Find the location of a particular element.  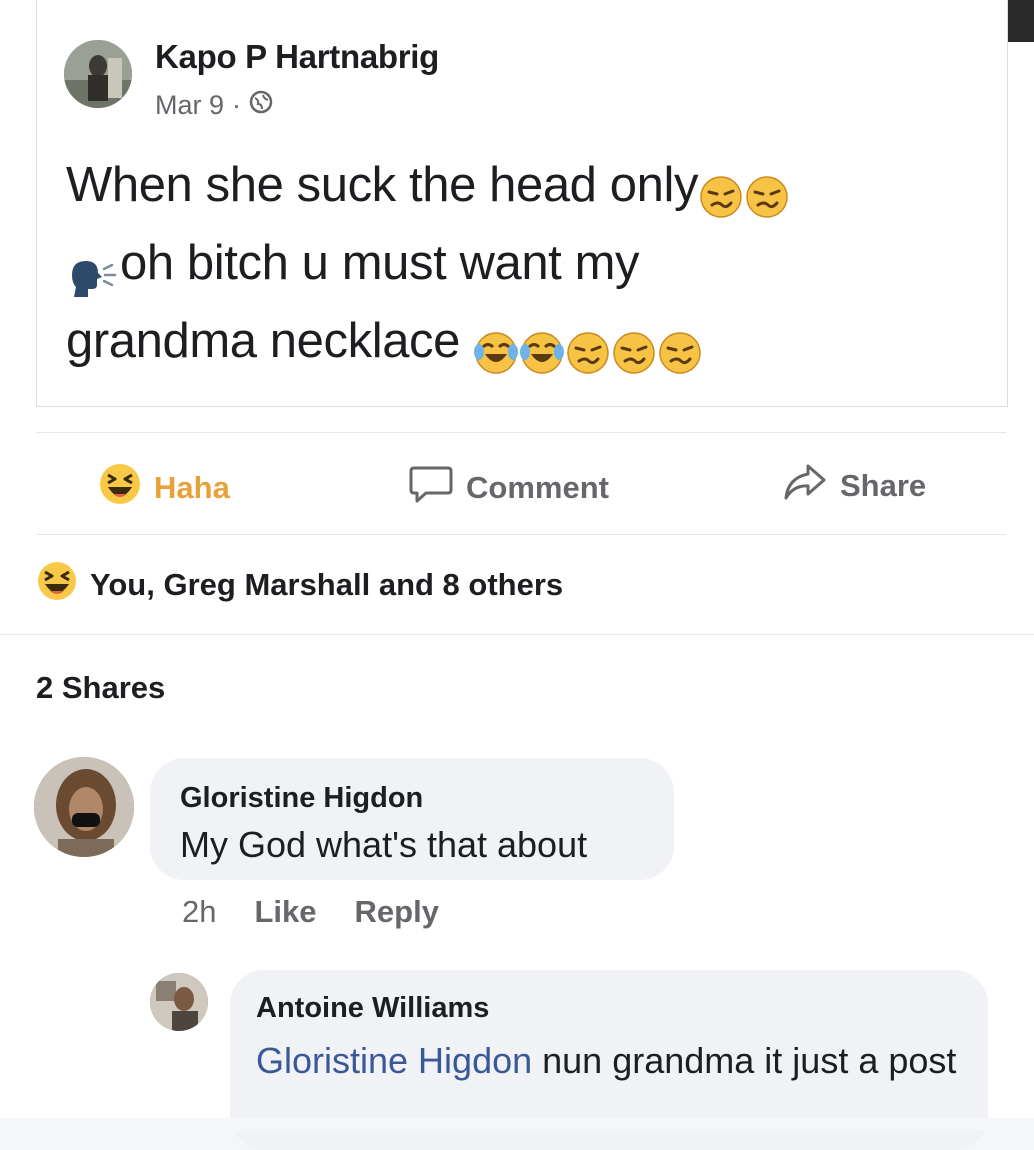

comment-text: My God what's that about is located at coordinates (384, 844).